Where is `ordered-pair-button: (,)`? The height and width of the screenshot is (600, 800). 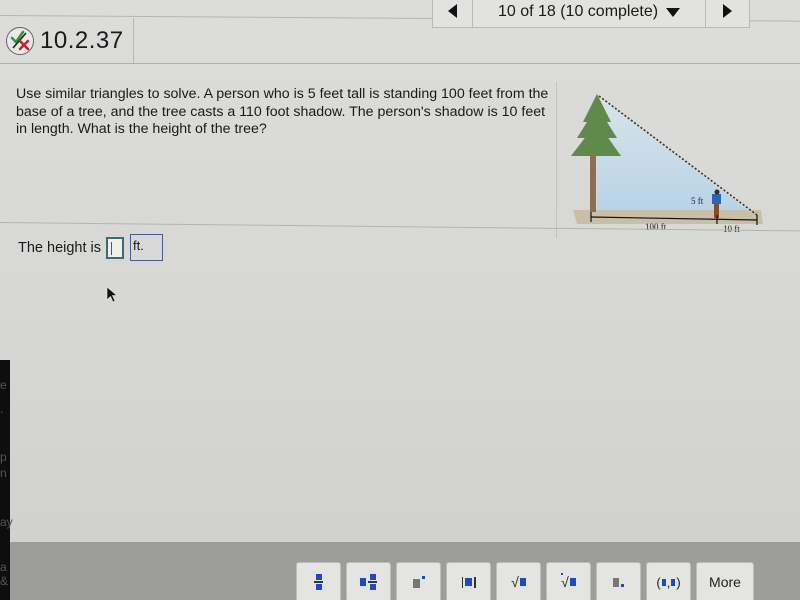
ordered-pair-button: (,) is located at coordinates (668, 581).